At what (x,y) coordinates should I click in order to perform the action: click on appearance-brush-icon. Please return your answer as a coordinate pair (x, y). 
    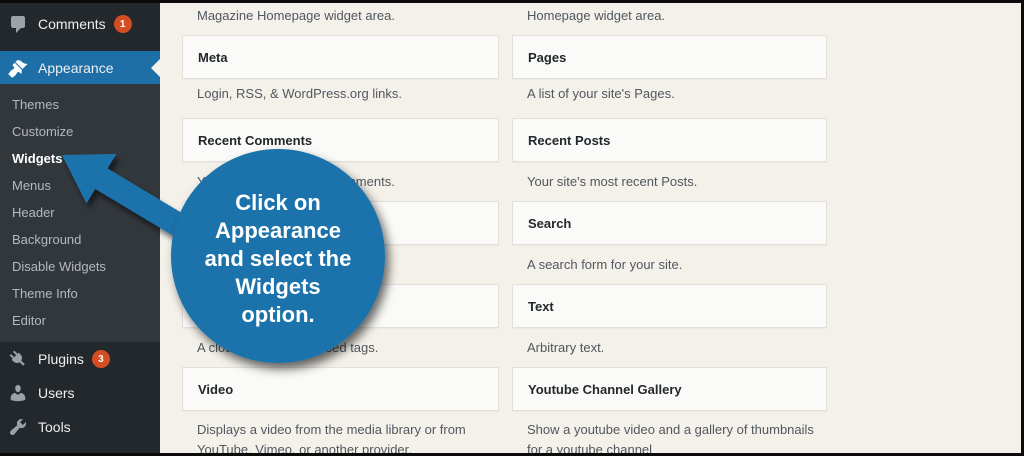
    Looking at the image, I should click on (18, 68).